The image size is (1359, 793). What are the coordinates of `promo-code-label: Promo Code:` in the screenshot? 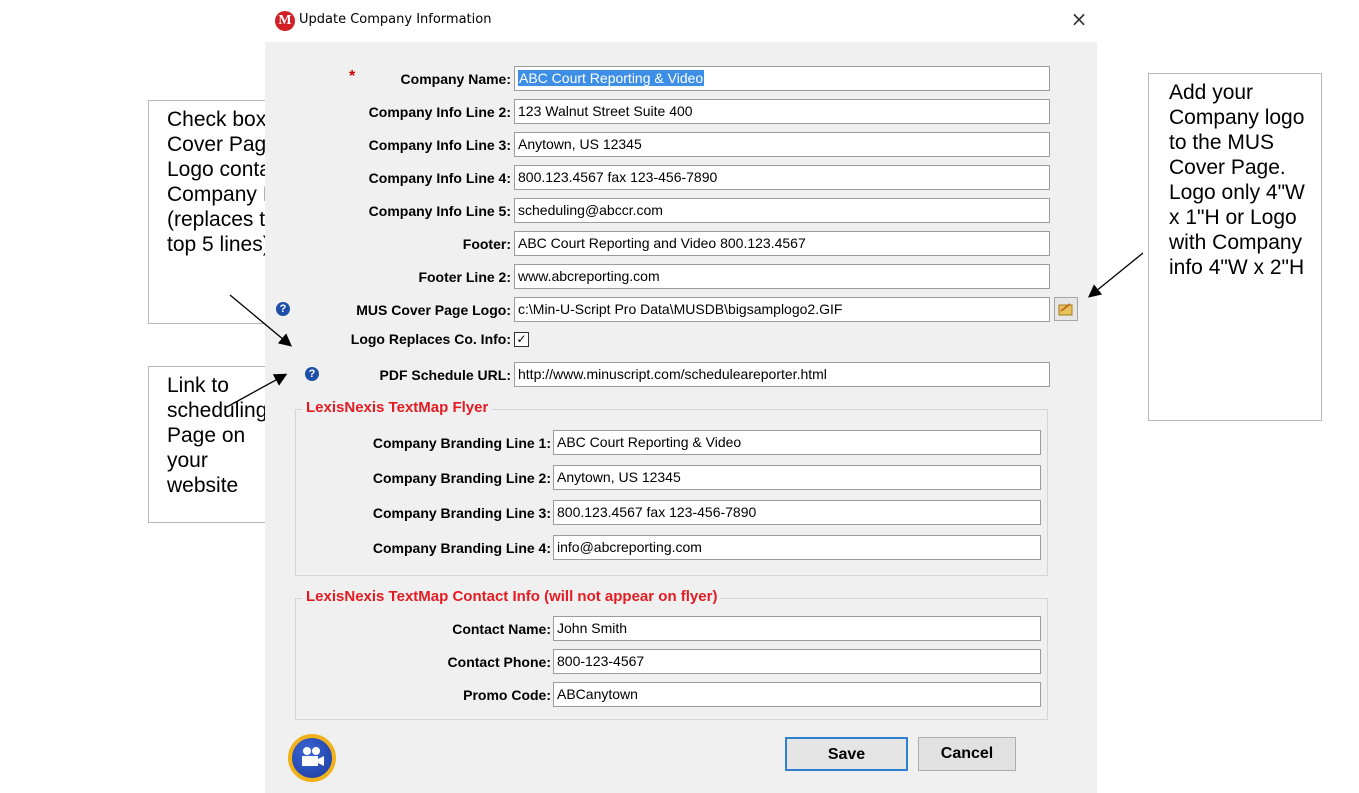 It's located at (507, 695).